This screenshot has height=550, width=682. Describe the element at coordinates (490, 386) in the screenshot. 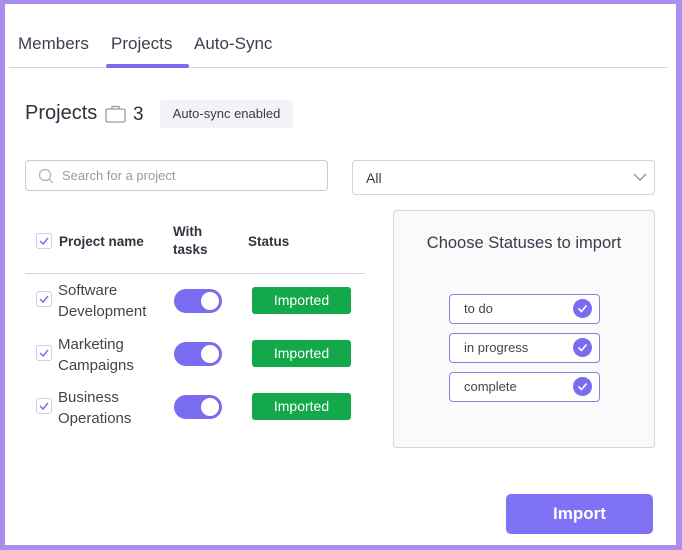

I see `status-option-label: complete` at that location.